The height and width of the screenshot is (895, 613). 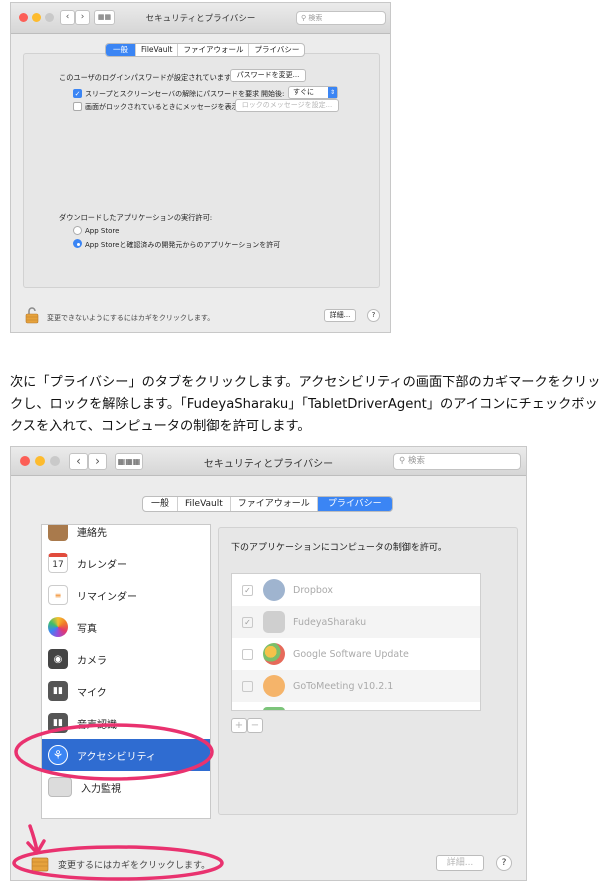 I want to click on lock-footer-text: 変更できないようにするにはカギをクリックします。, so click(x=131, y=318).